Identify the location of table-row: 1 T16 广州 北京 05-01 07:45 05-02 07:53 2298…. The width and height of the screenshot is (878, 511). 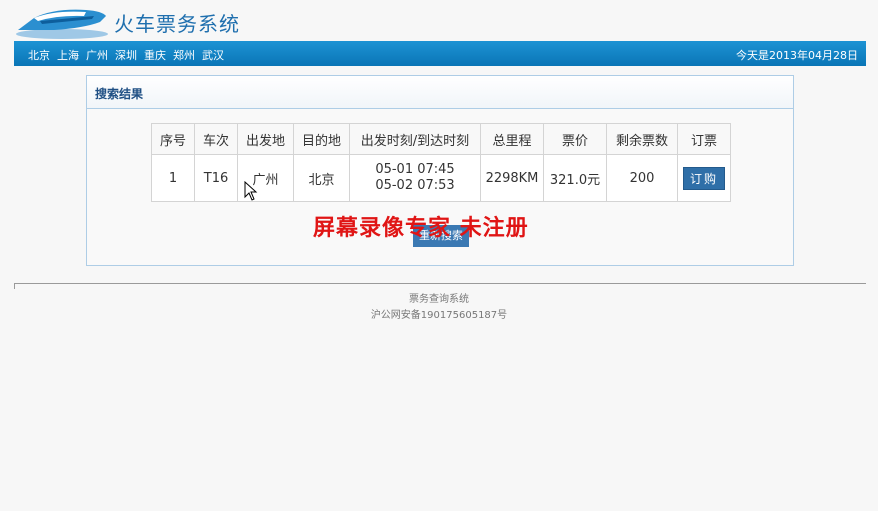
(441, 178).